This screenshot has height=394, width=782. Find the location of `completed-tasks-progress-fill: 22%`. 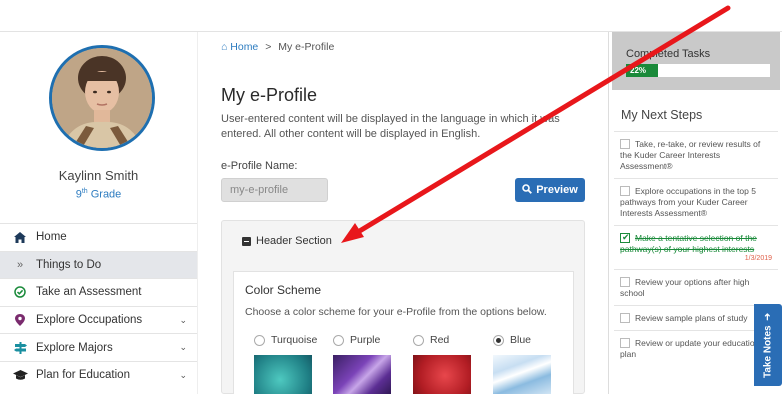

completed-tasks-progress-fill: 22% is located at coordinates (642, 70).